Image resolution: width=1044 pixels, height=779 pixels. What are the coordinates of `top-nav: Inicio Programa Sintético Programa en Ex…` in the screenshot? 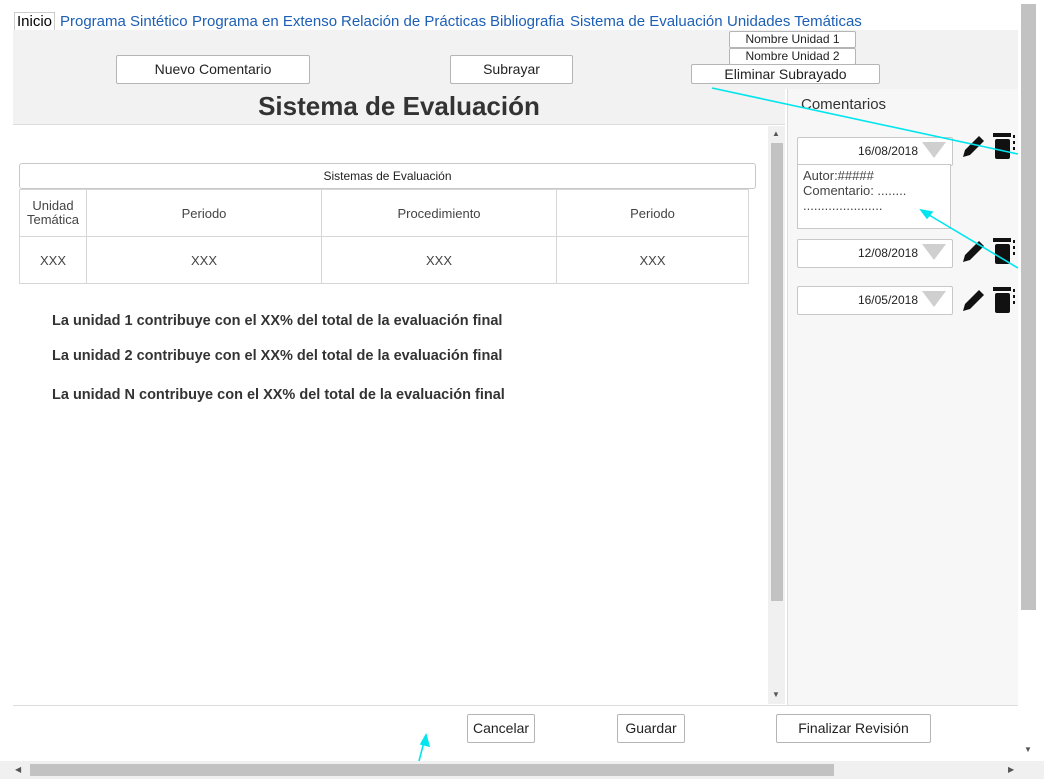 It's located at (515, 23).